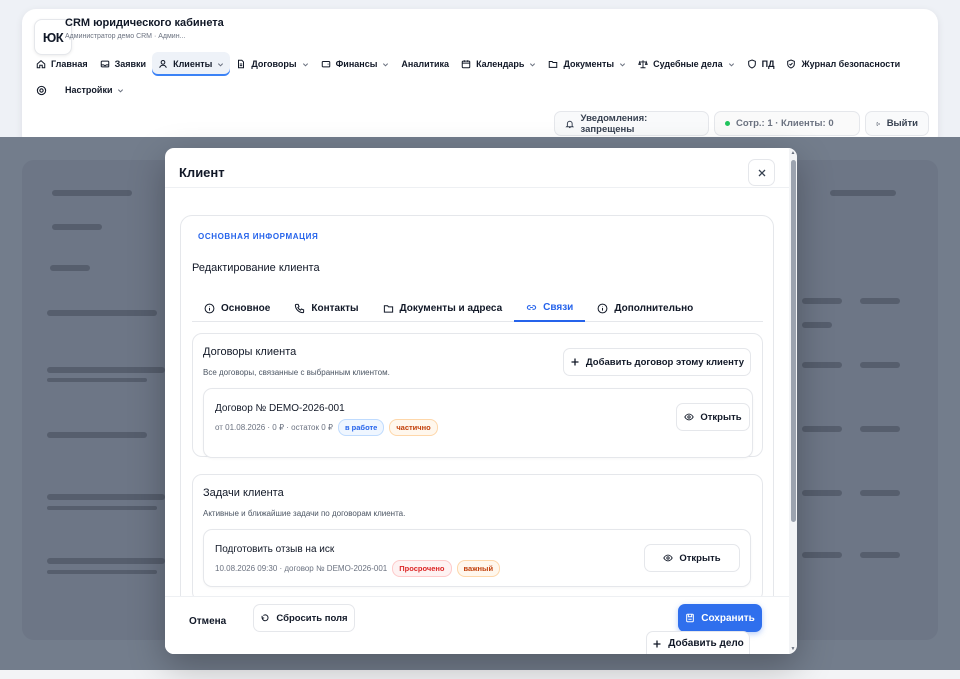 The image size is (960, 679). What do you see at coordinates (69, 64) in the screenshot?
I see `nav-item-label: Главная` at bounding box center [69, 64].